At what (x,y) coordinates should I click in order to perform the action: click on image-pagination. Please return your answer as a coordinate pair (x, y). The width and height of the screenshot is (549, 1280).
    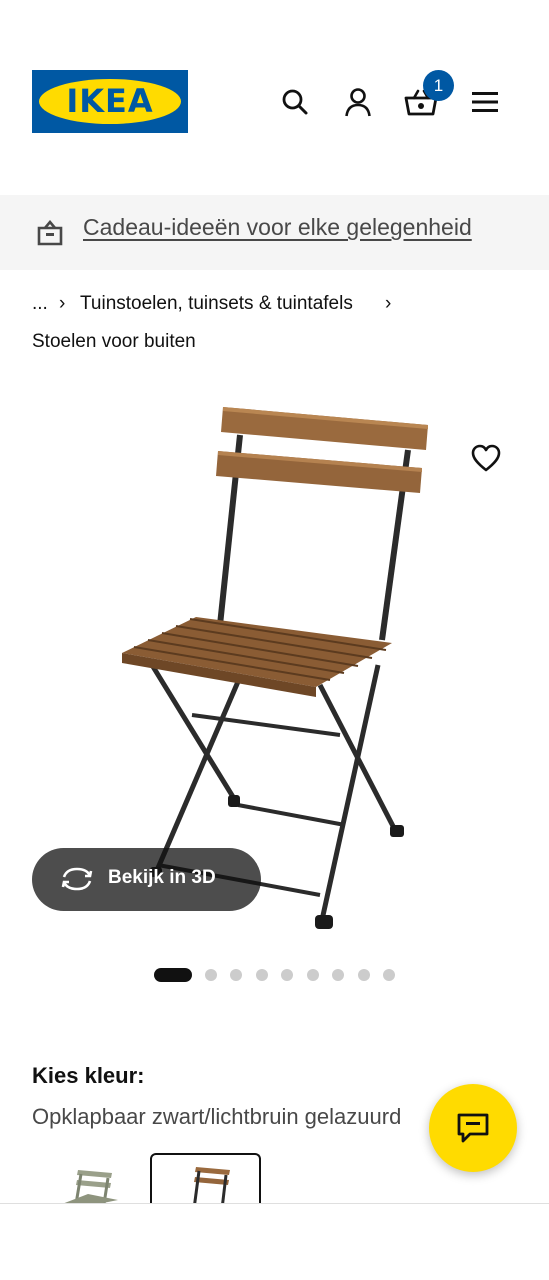
    Looking at the image, I should click on (274, 975).